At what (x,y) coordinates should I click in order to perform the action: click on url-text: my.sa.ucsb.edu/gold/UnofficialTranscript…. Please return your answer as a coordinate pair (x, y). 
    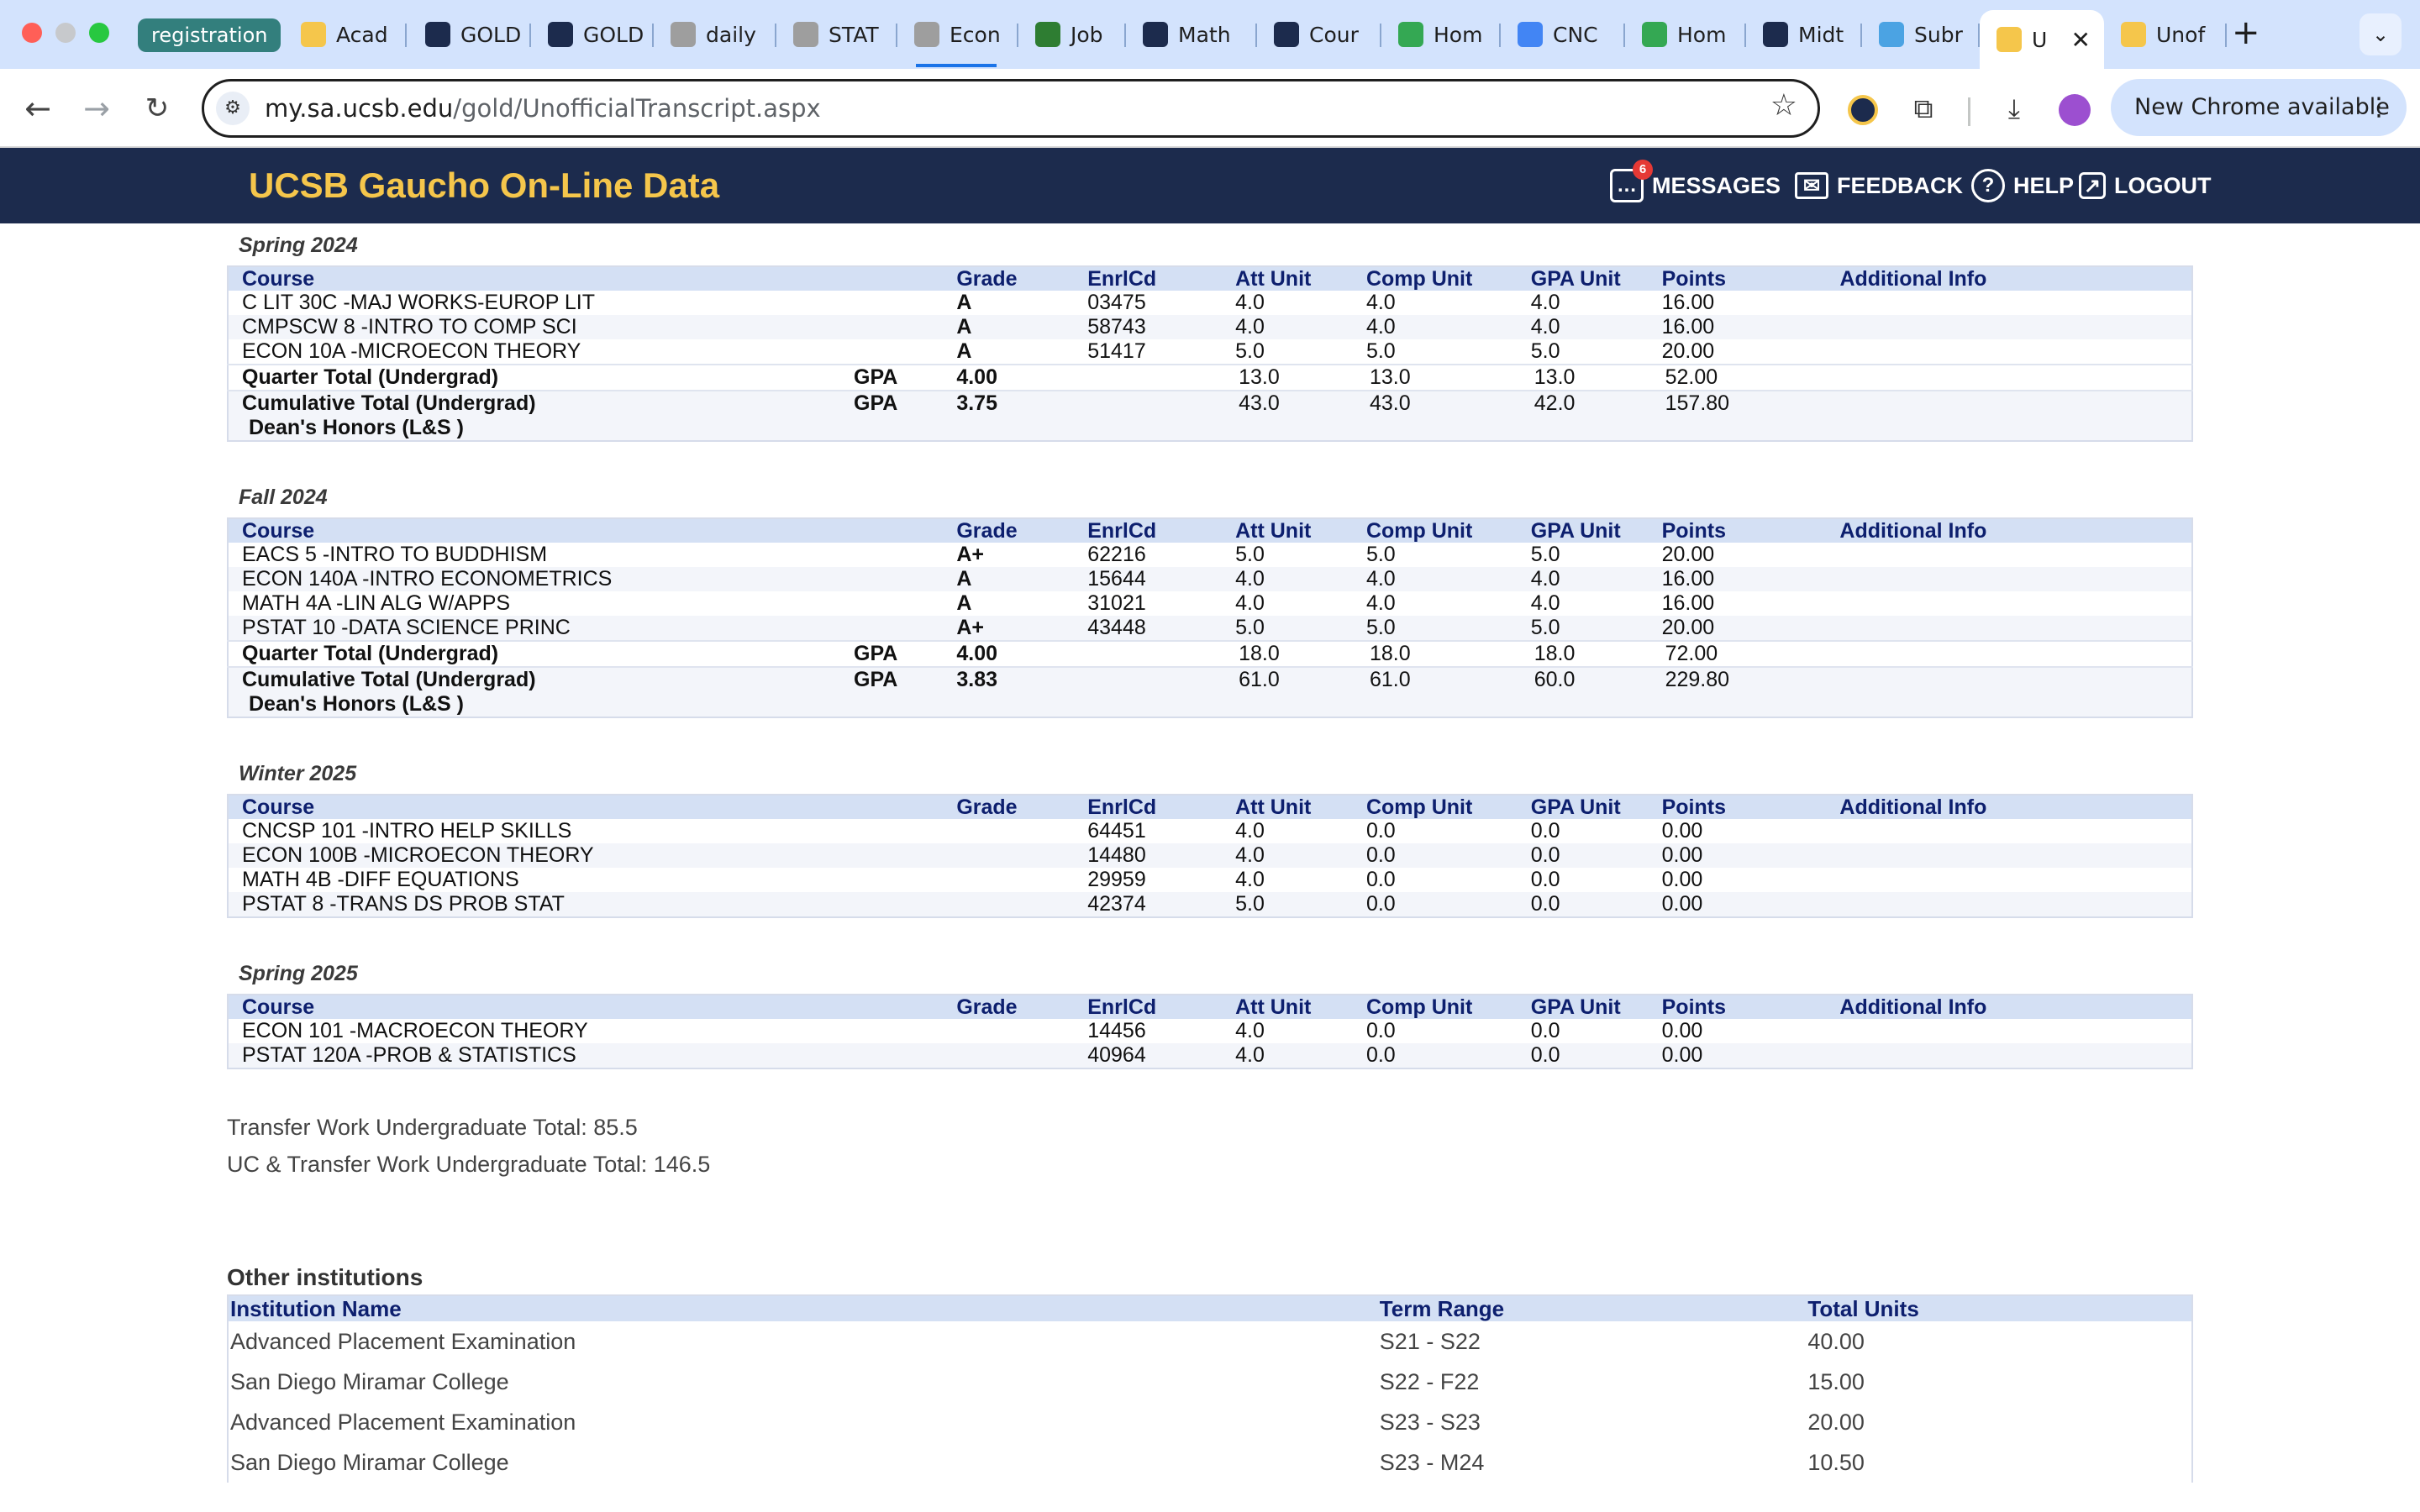
    Looking at the image, I should click on (543, 108).